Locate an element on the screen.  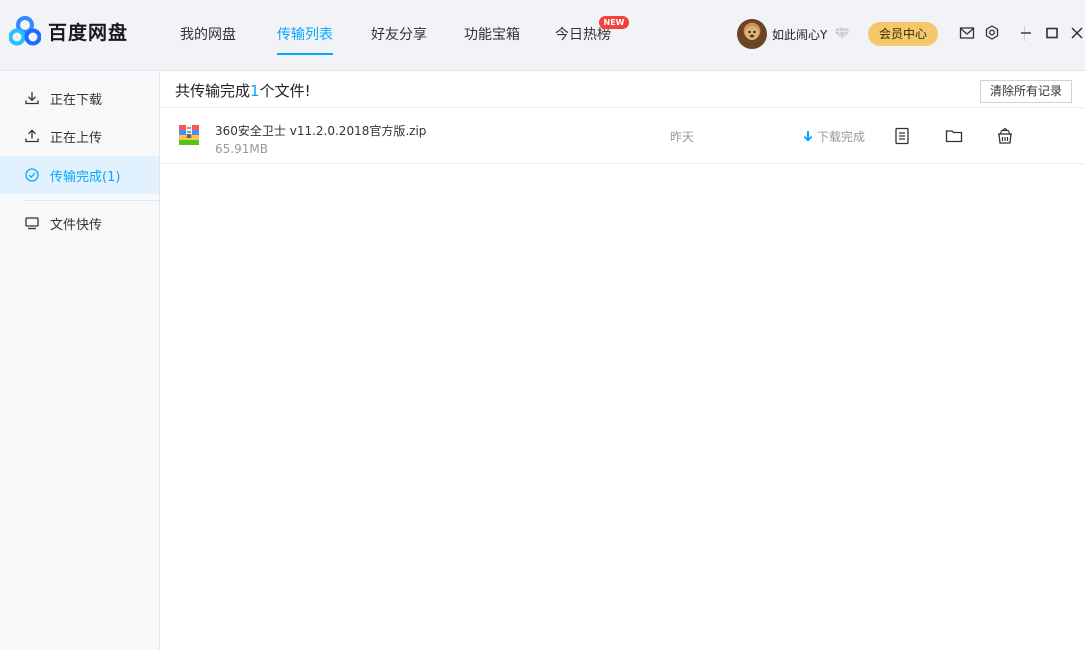
maximize-icon is located at coordinates (1052, 33).